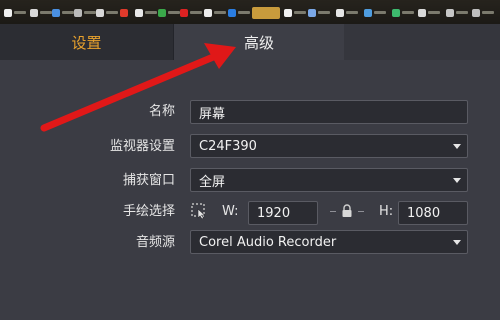  I want to click on width-input-value: 1920, so click(274, 213).